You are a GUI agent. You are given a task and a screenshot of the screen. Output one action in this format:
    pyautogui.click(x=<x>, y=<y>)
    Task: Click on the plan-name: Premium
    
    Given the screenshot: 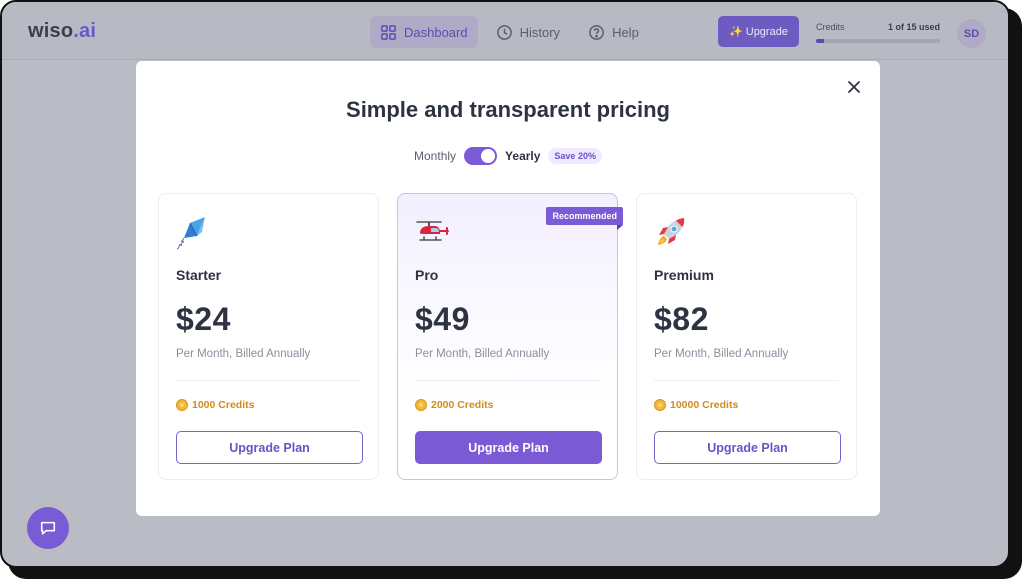 What is the action you would take?
    pyautogui.click(x=684, y=275)
    